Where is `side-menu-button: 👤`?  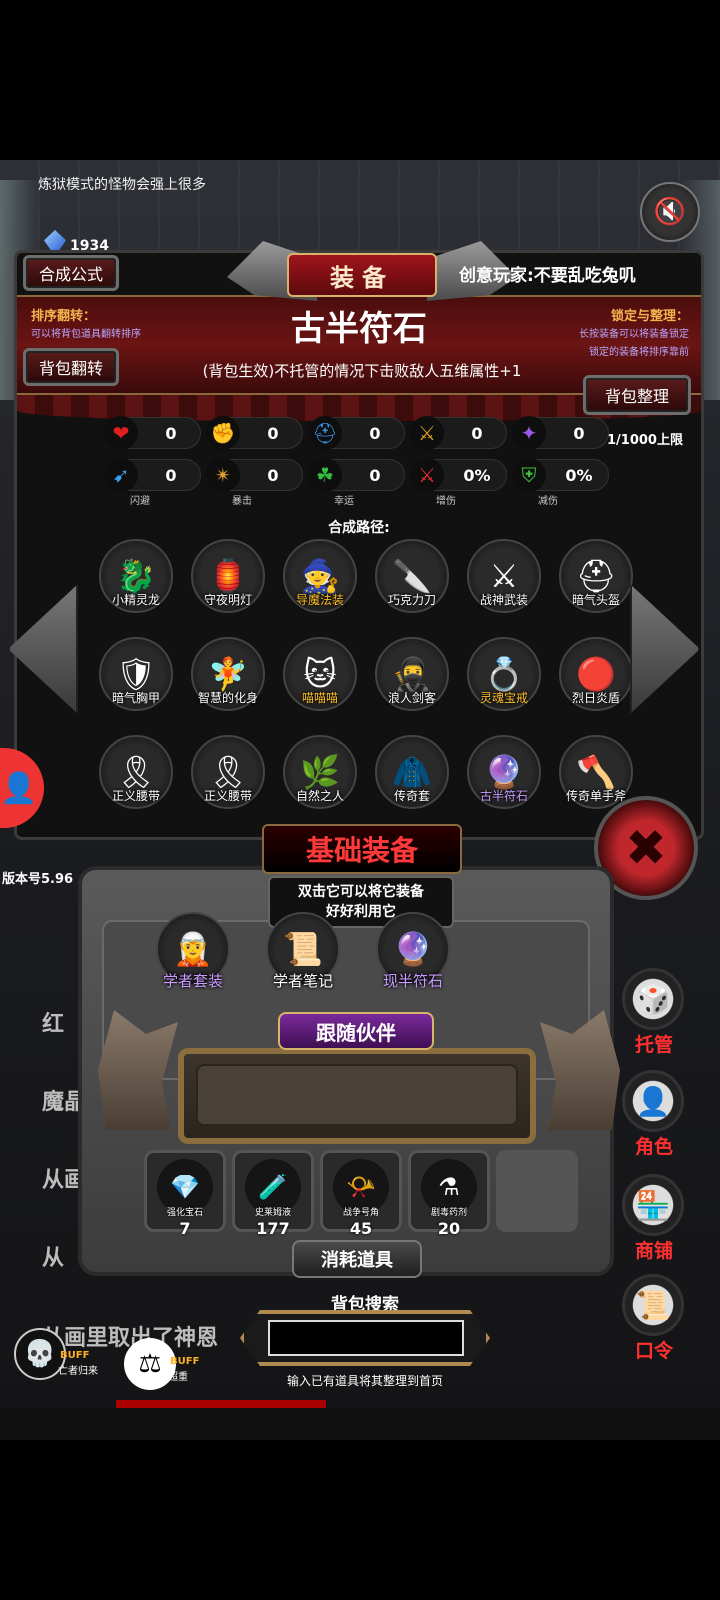
side-menu-button: 👤 is located at coordinates (653, 1101).